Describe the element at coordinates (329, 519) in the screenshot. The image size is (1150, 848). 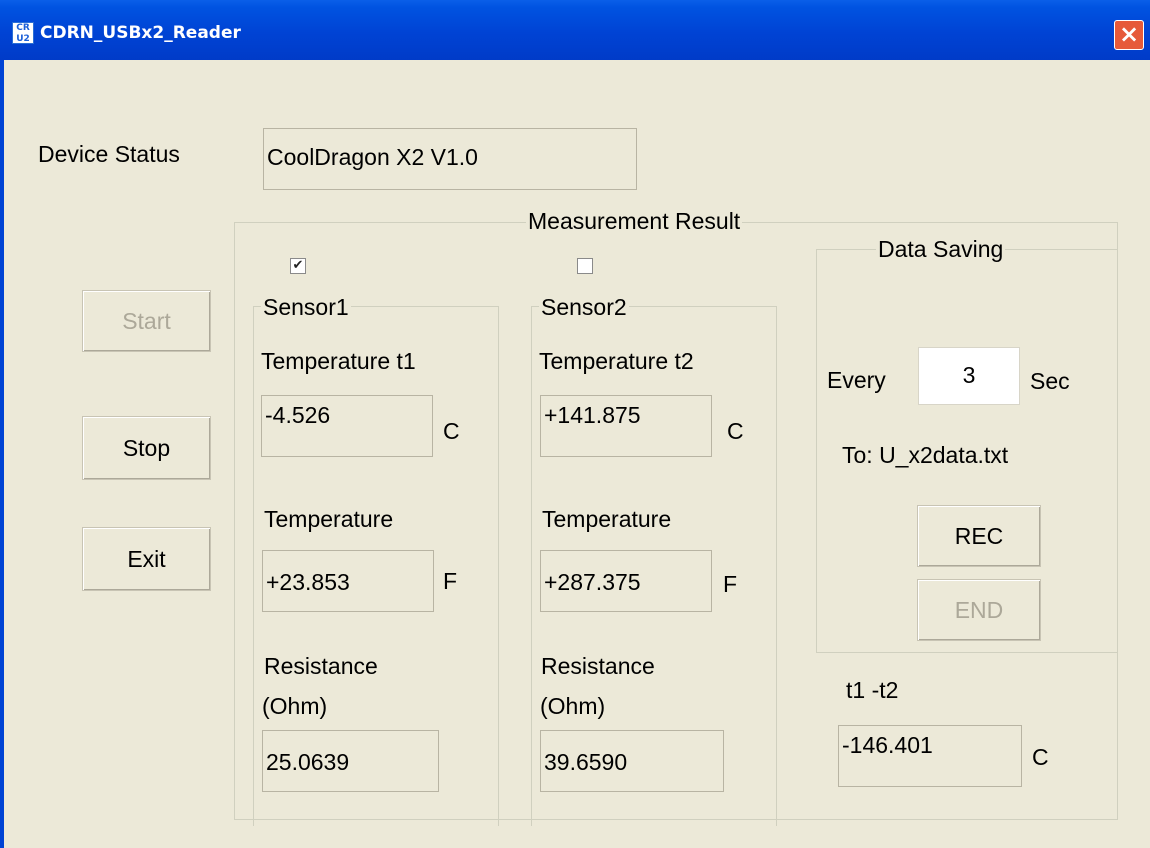
I see `sensor1-temp-f-label: Temperature` at that location.